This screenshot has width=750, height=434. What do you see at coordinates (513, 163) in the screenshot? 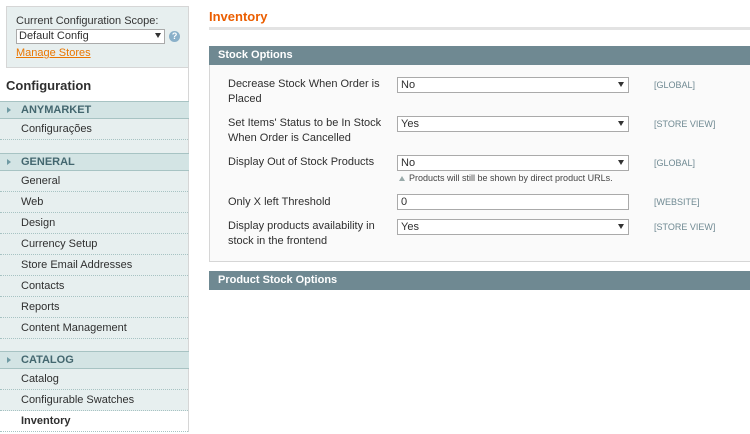
I see `display-out-of-stock-select: No` at bounding box center [513, 163].